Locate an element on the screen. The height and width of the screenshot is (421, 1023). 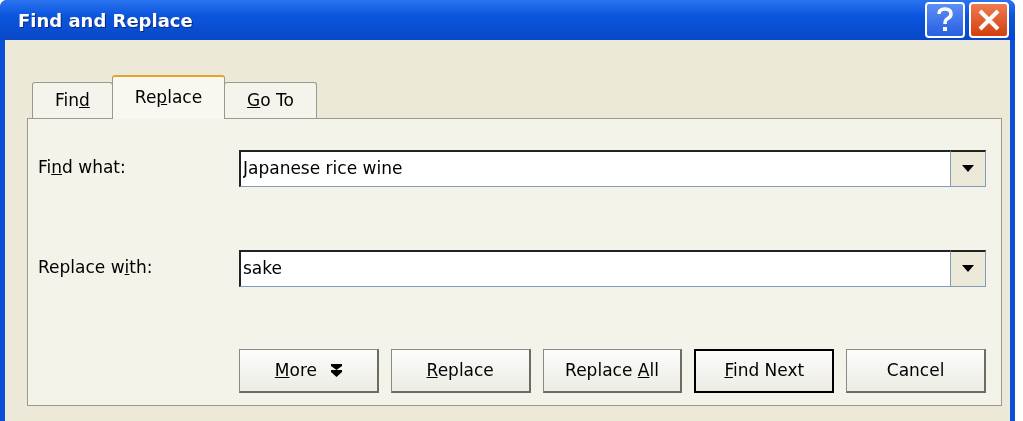
help-icon is located at coordinates (945, 20).